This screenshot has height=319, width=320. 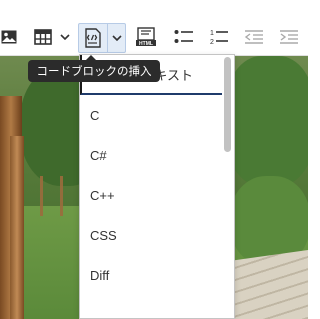 I want to click on svg-text: 1, so click(x=212, y=33).